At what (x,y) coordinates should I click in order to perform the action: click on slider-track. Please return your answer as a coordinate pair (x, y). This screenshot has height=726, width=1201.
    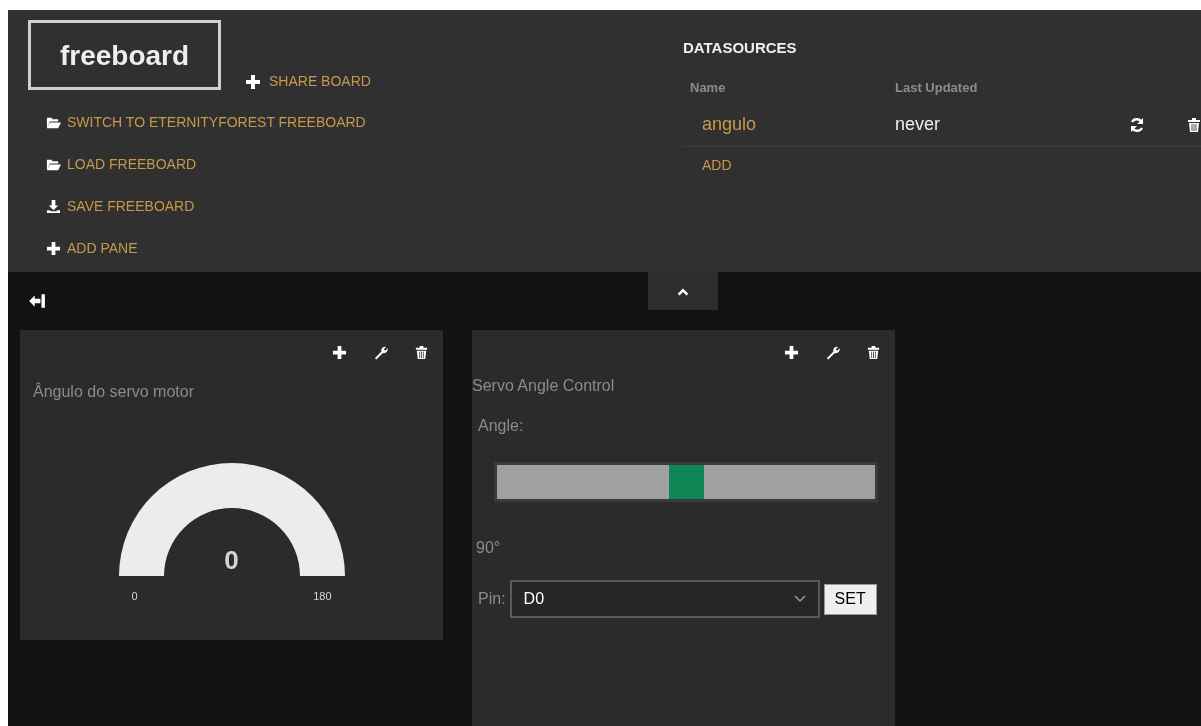
    Looking at the image, I should click on (686, 482).